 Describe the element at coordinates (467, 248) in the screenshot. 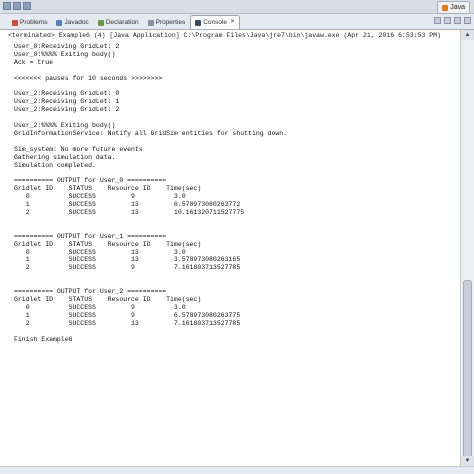

I see `console-scrollbar: ▲ ▼` at that location.